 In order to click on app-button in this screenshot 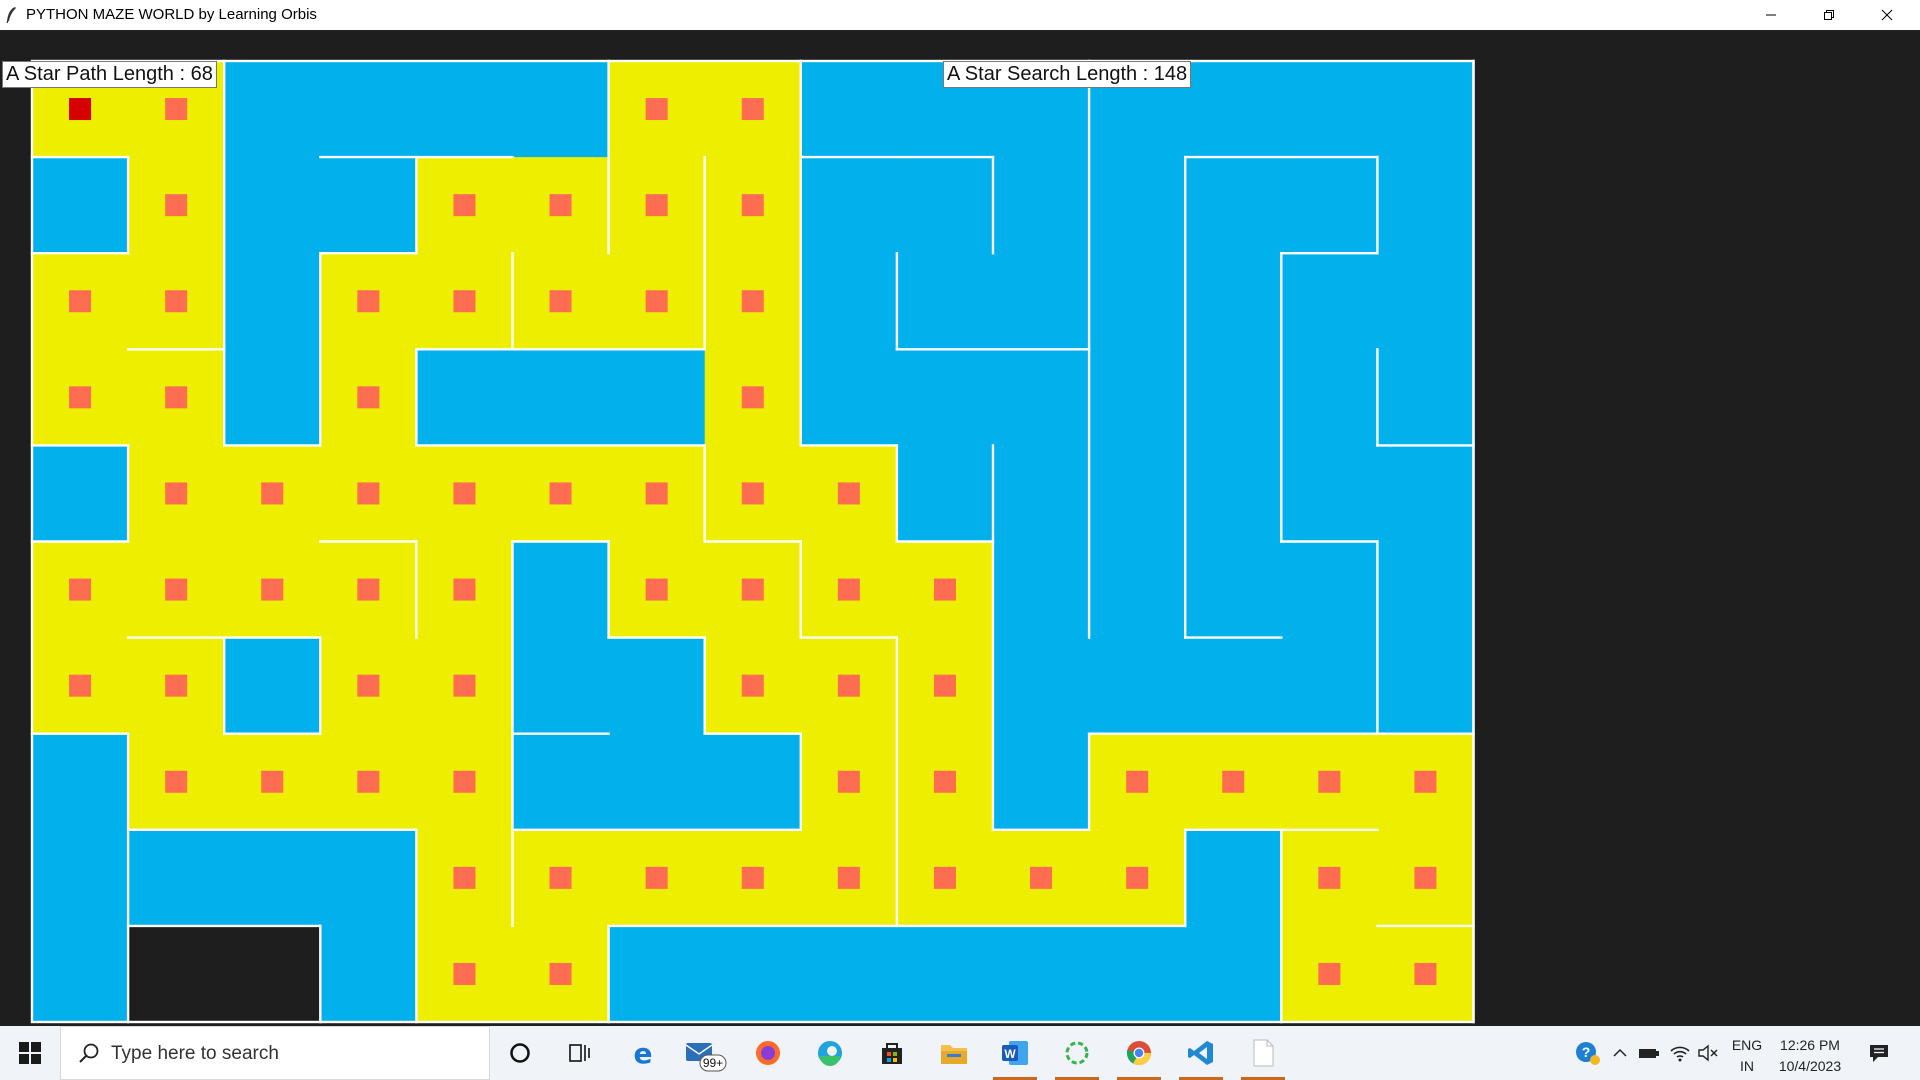, I will do `click(1077, 1055)`.